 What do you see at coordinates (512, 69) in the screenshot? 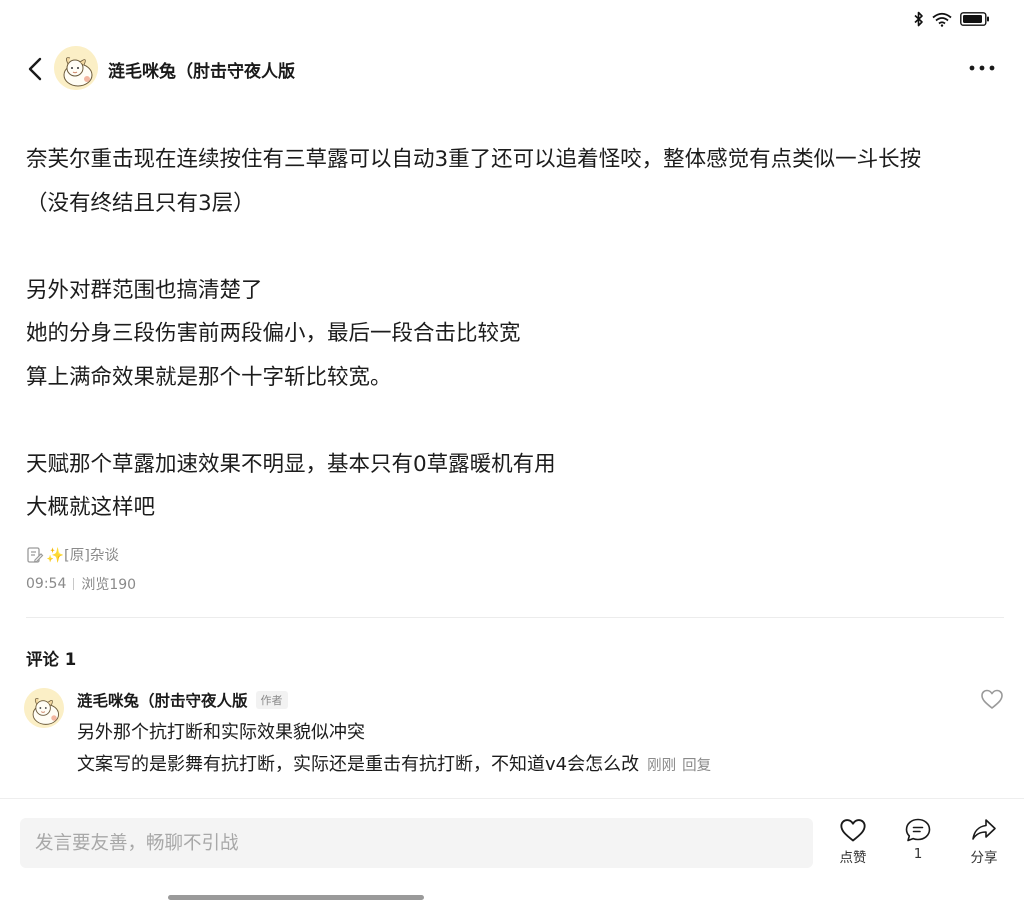
I see `top-bar: 涟毛咪兔（肘击守夜人版` at bounding box center [512, 69].